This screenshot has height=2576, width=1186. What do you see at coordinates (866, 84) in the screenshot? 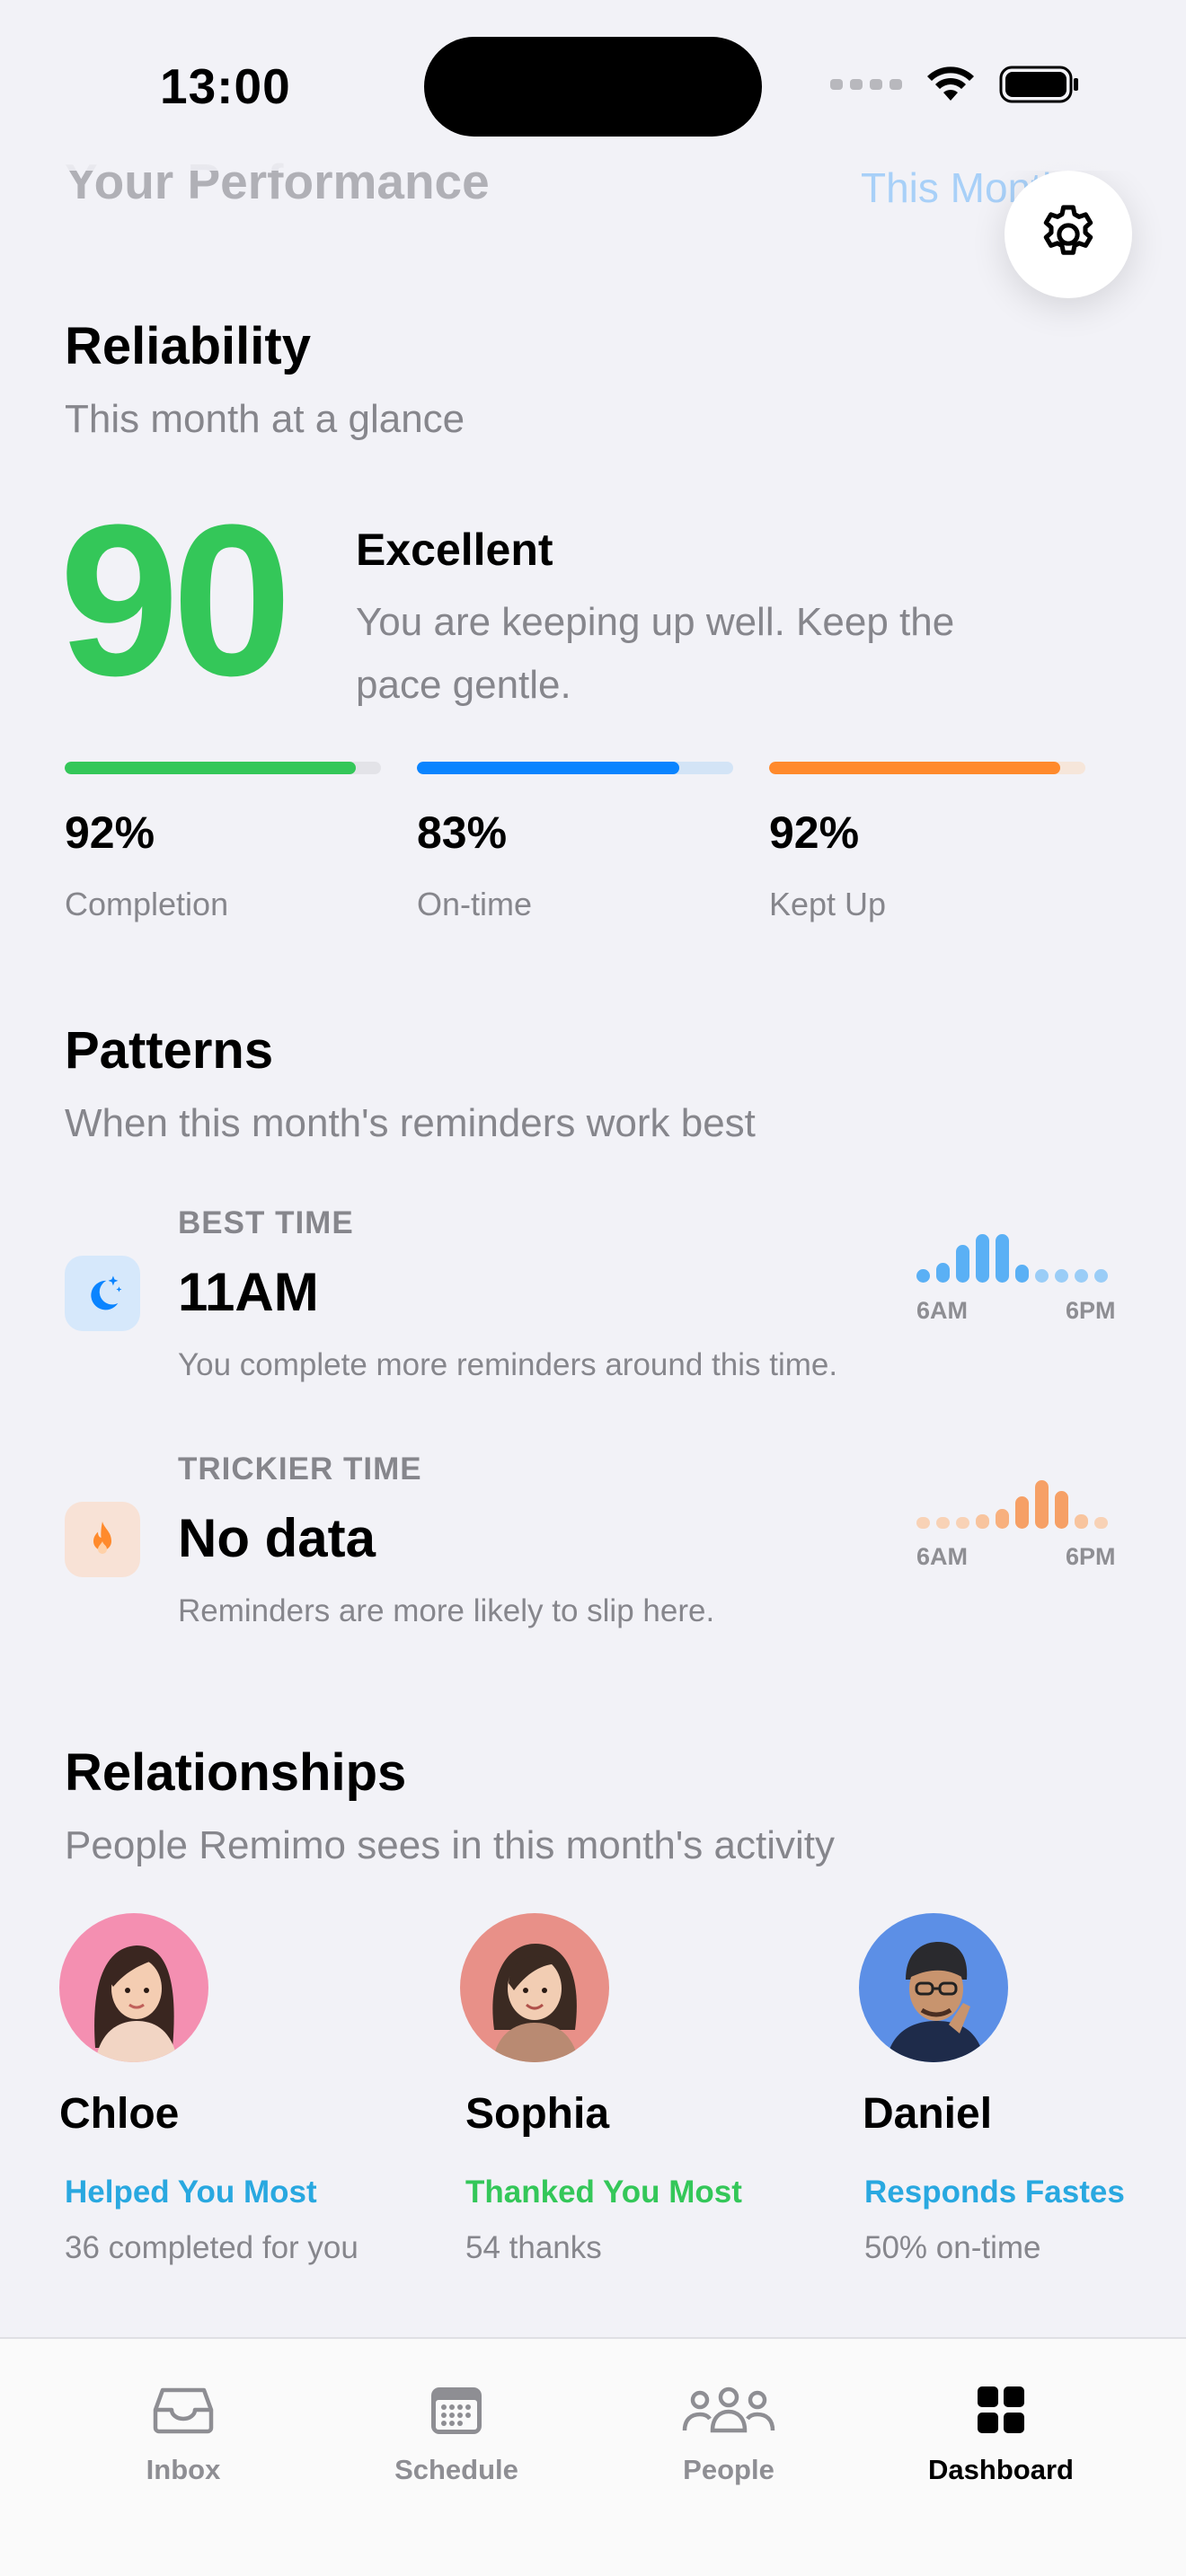
I see `cellular-signal-icon` at bounding box center [866, 84].